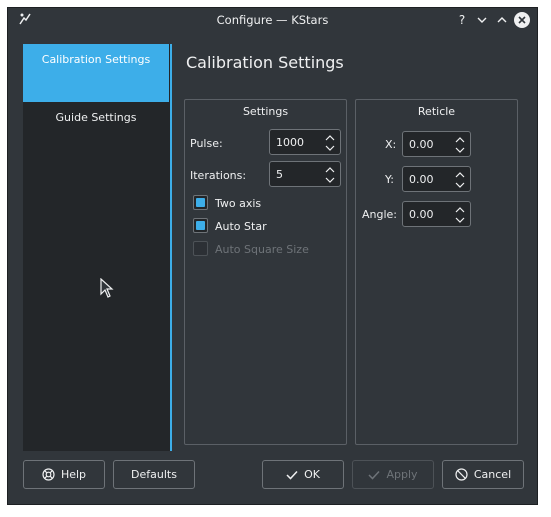  I want to click on cancel-button-label: Cancel, so click(492, 474).